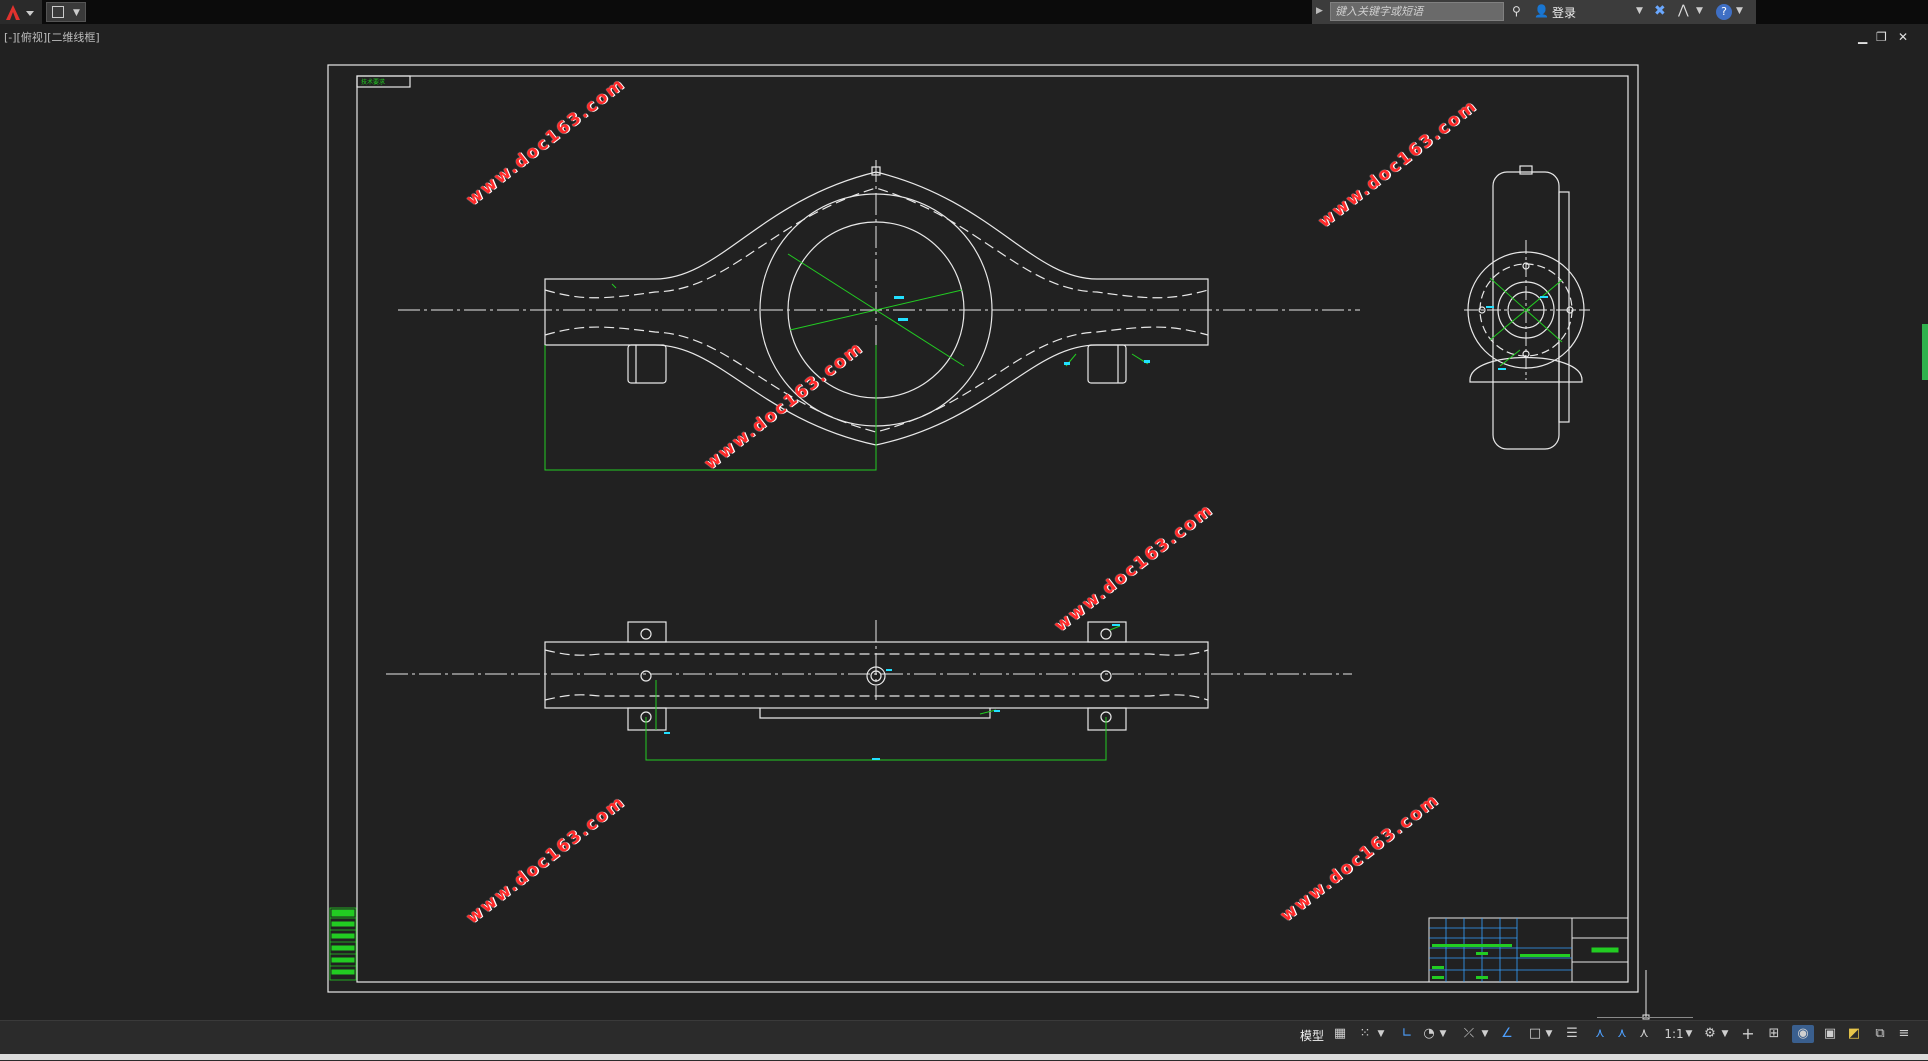  I want to click on snap-icon: ⁙, so click(1365, 1034).